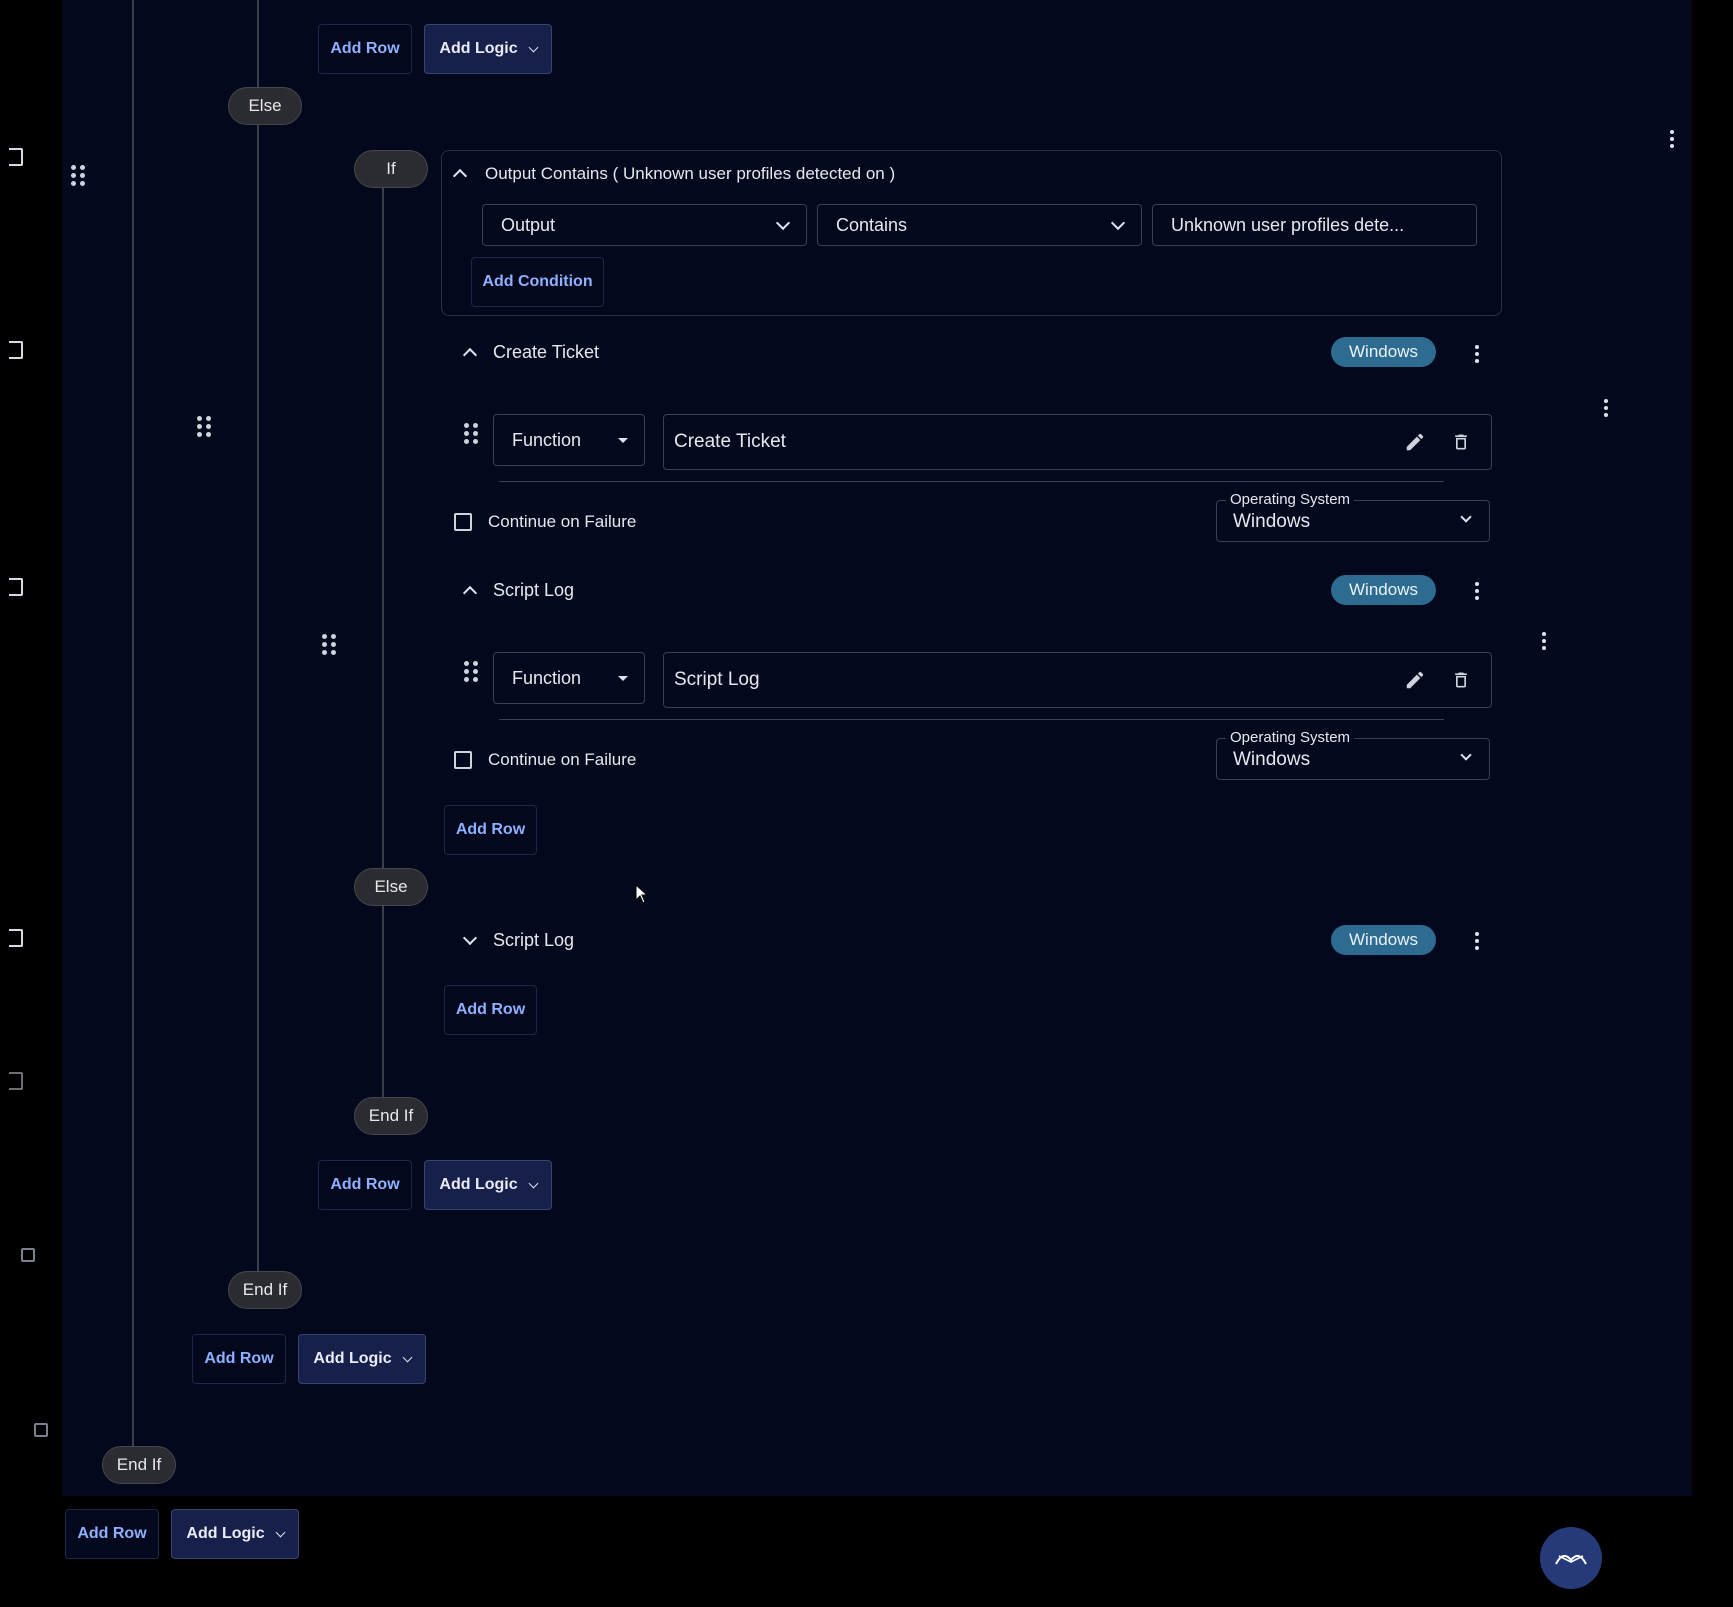 This screenshot has height=1607, width=1733. I want to click on block-header: Create Ticket, so click(531, 352).